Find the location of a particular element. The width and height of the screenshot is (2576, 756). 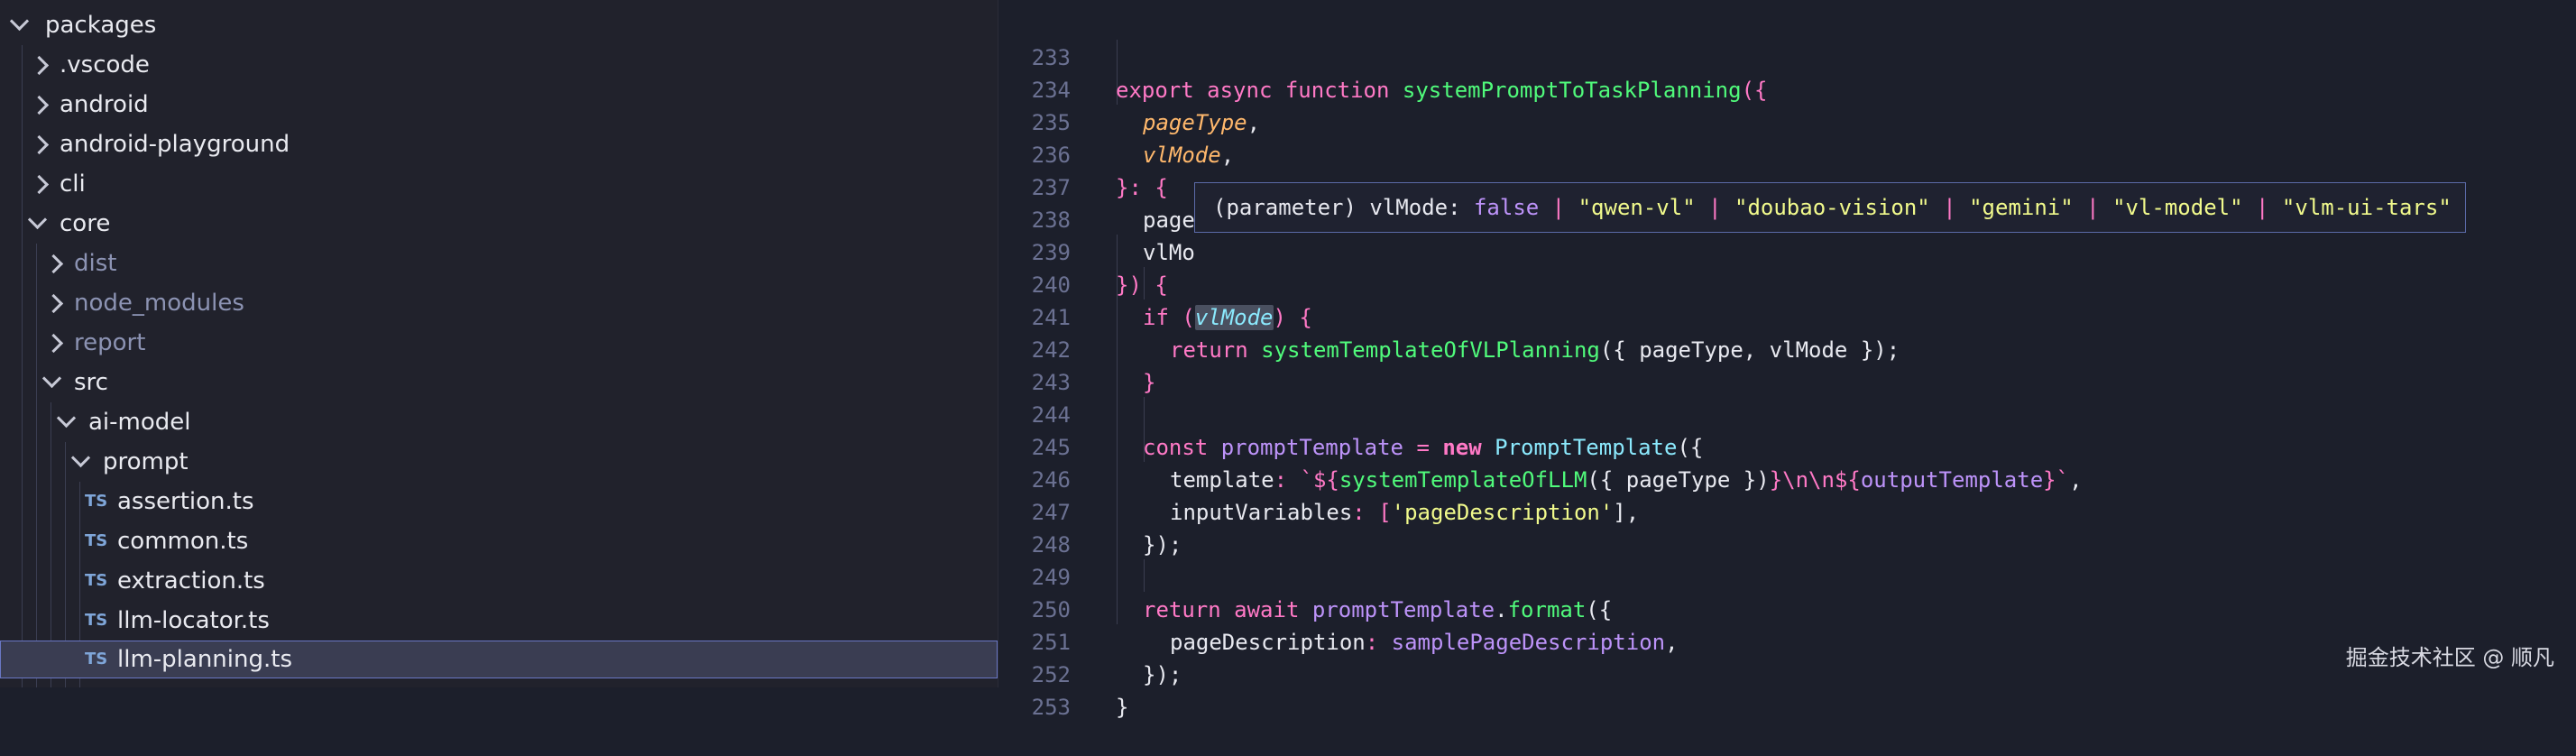

tree-file-common: TS common.ts is located at coordinates (499, 541).